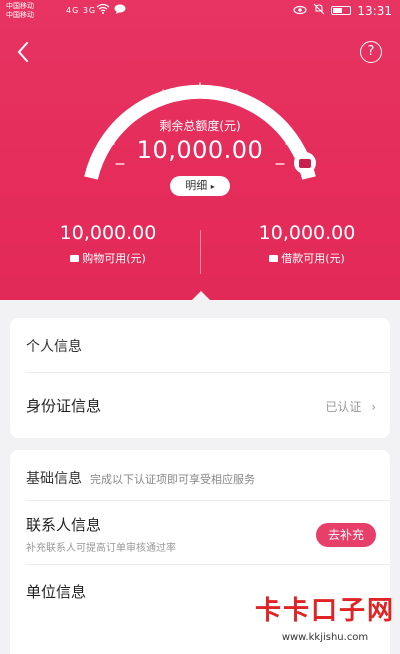 The width and height of the screenshot is (400, 654). What do you see at coordinates (75, 258) in the screenshot?
I see `envelope-icon` at bounding box center [75, 258].